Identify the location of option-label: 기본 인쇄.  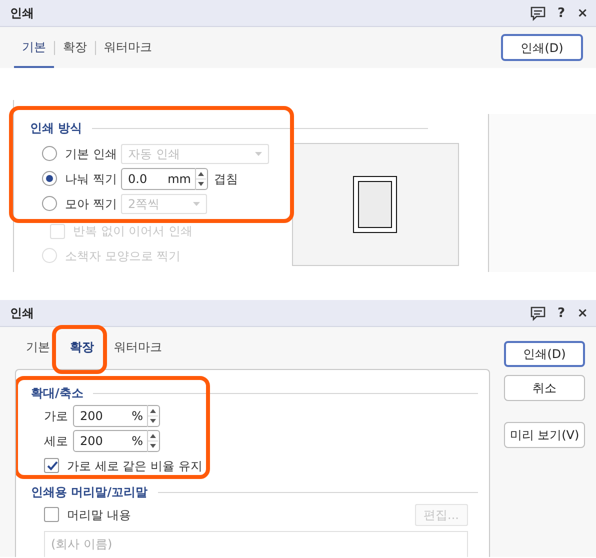
(91, 154).